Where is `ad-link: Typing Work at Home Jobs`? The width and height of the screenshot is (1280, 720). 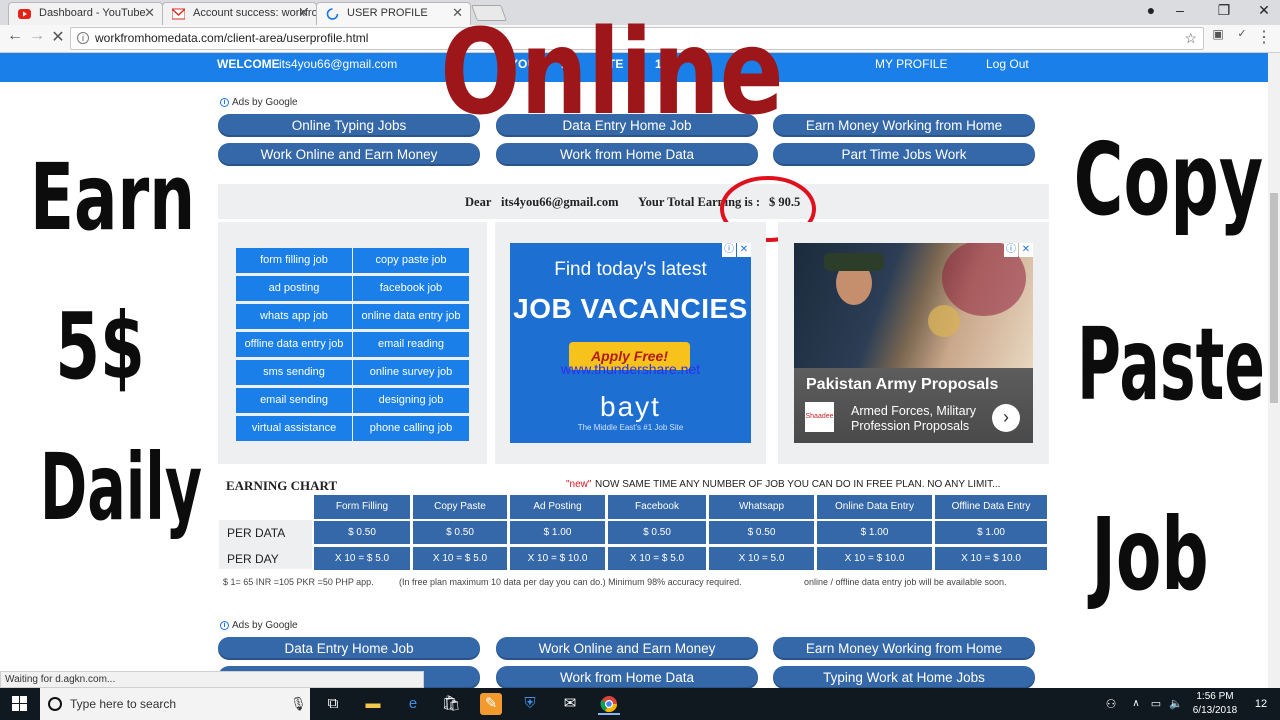 ad-link: Typing Work at Home Jobs is located at coordinates (904, 677).